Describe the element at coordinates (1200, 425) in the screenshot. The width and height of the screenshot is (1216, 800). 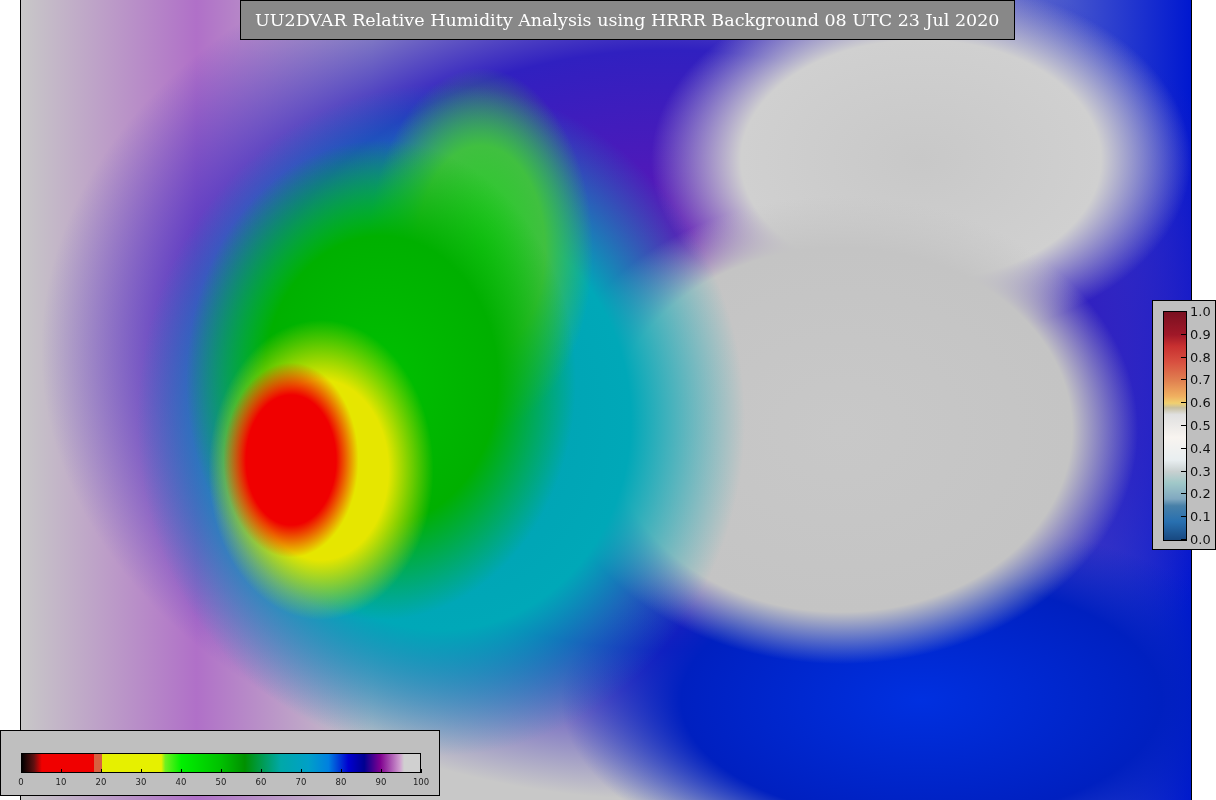
I see `colorbar-tick-label: 0.5` at that location.